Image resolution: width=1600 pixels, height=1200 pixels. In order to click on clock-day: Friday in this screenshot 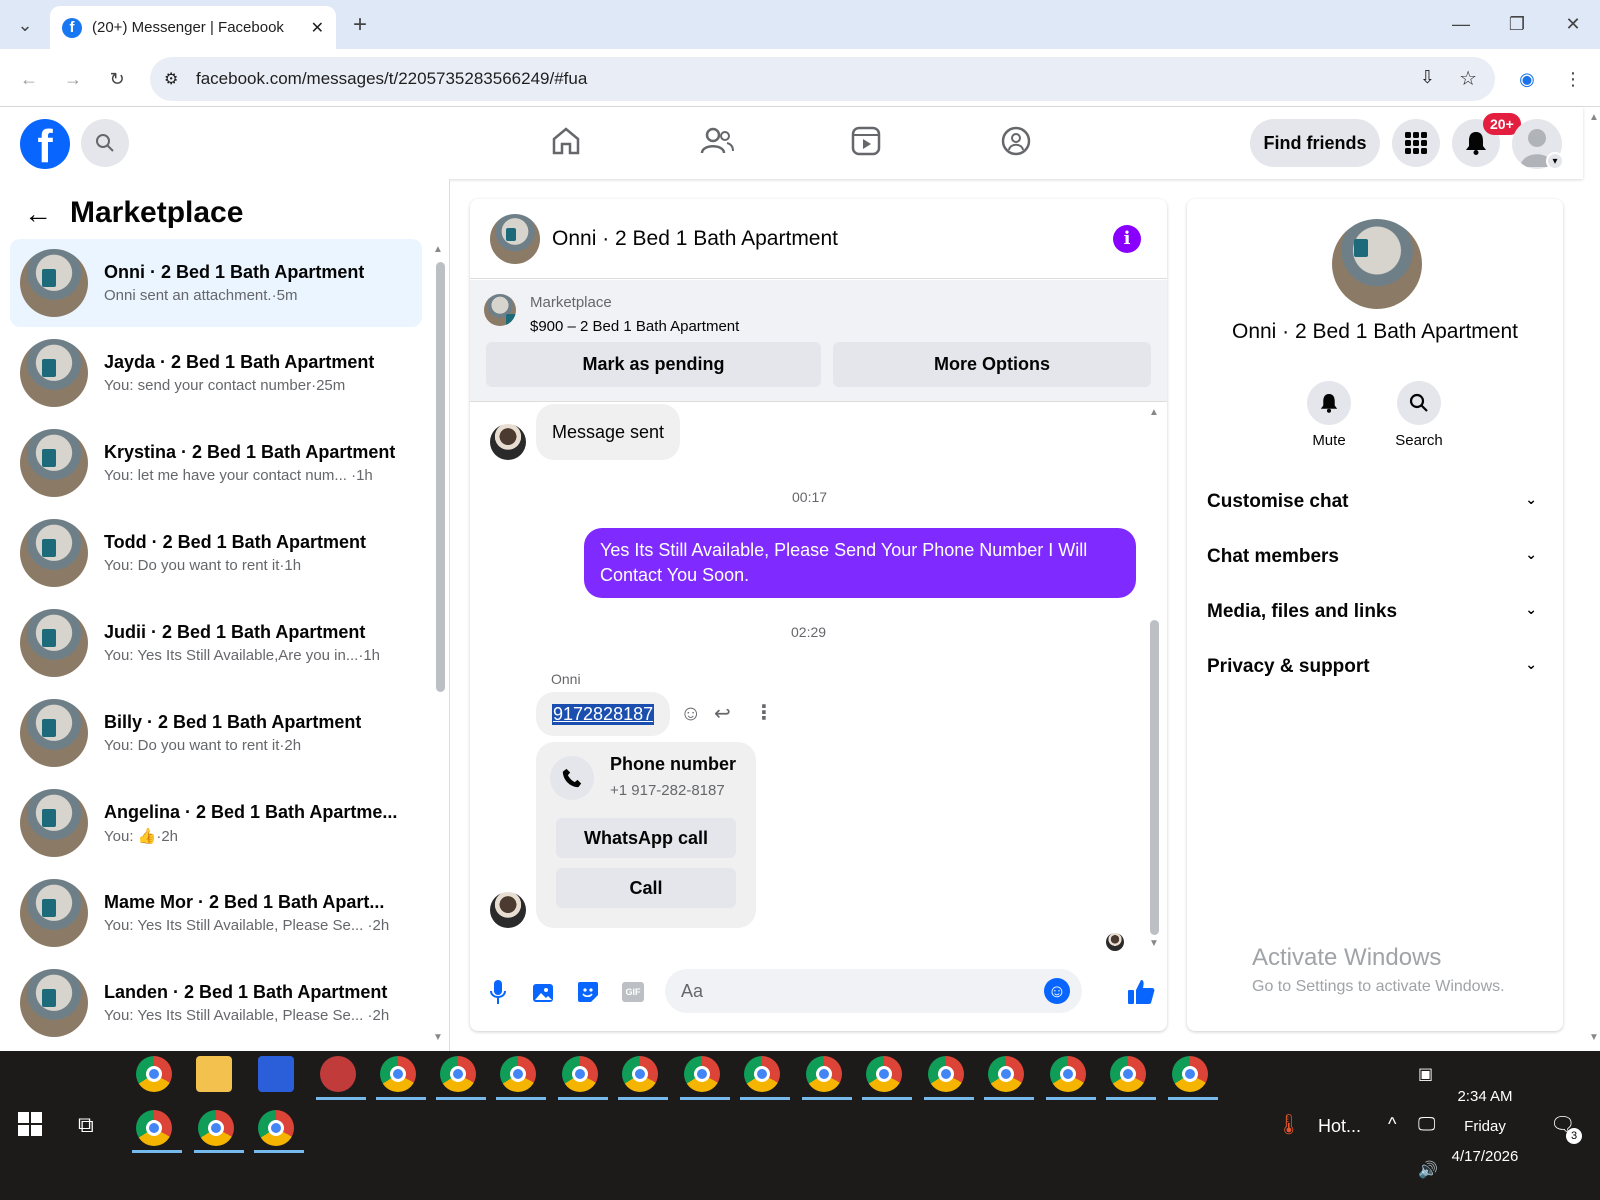, I will do `click(1485, 1126)`.